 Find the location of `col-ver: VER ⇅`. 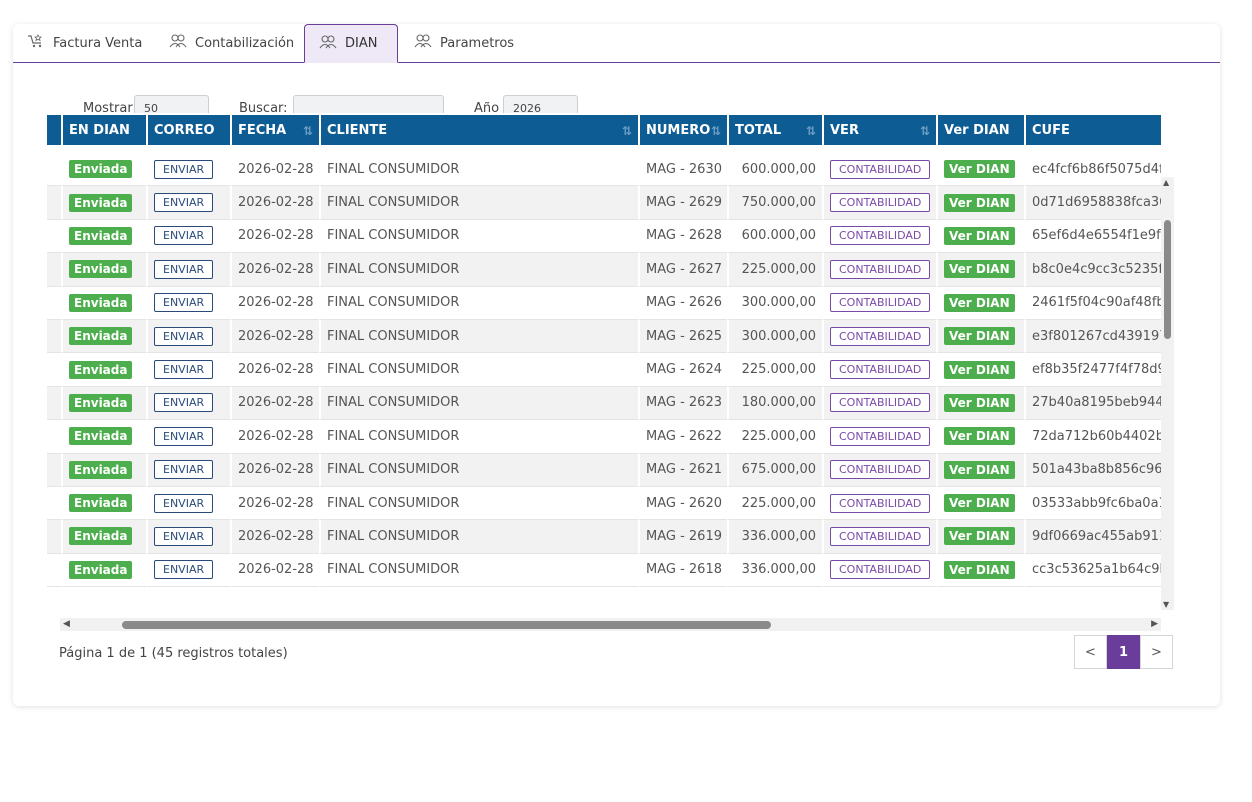

col-ver: VER ⇅ is located at coordinates (879, 129).